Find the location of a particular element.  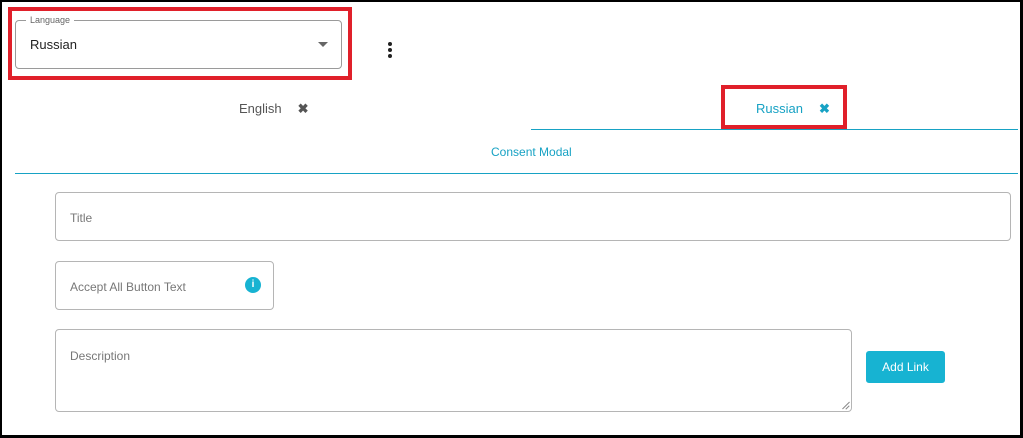

language-select: Language Russian is located at coordinates (178, 41).